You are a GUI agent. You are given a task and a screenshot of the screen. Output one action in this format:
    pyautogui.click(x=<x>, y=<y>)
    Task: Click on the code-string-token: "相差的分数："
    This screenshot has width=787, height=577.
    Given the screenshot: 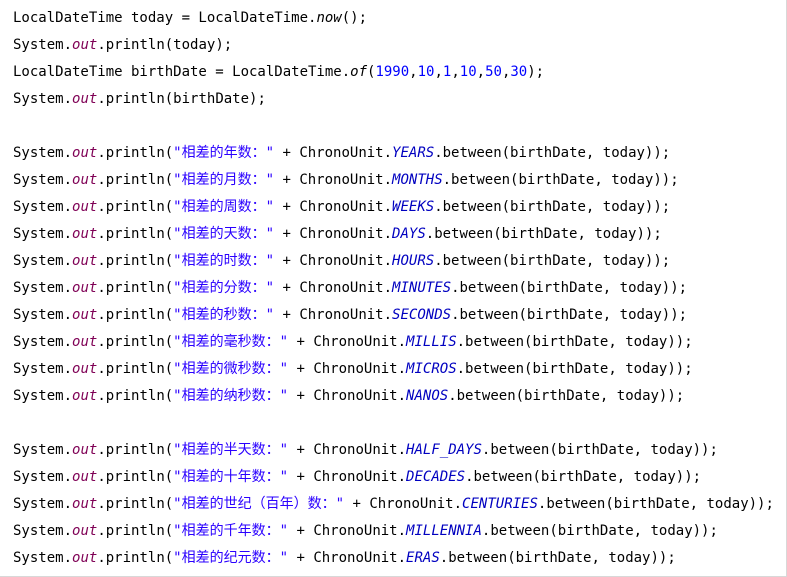 What is the action you would take?
    pyautogui.click(x=224, y=288)
    